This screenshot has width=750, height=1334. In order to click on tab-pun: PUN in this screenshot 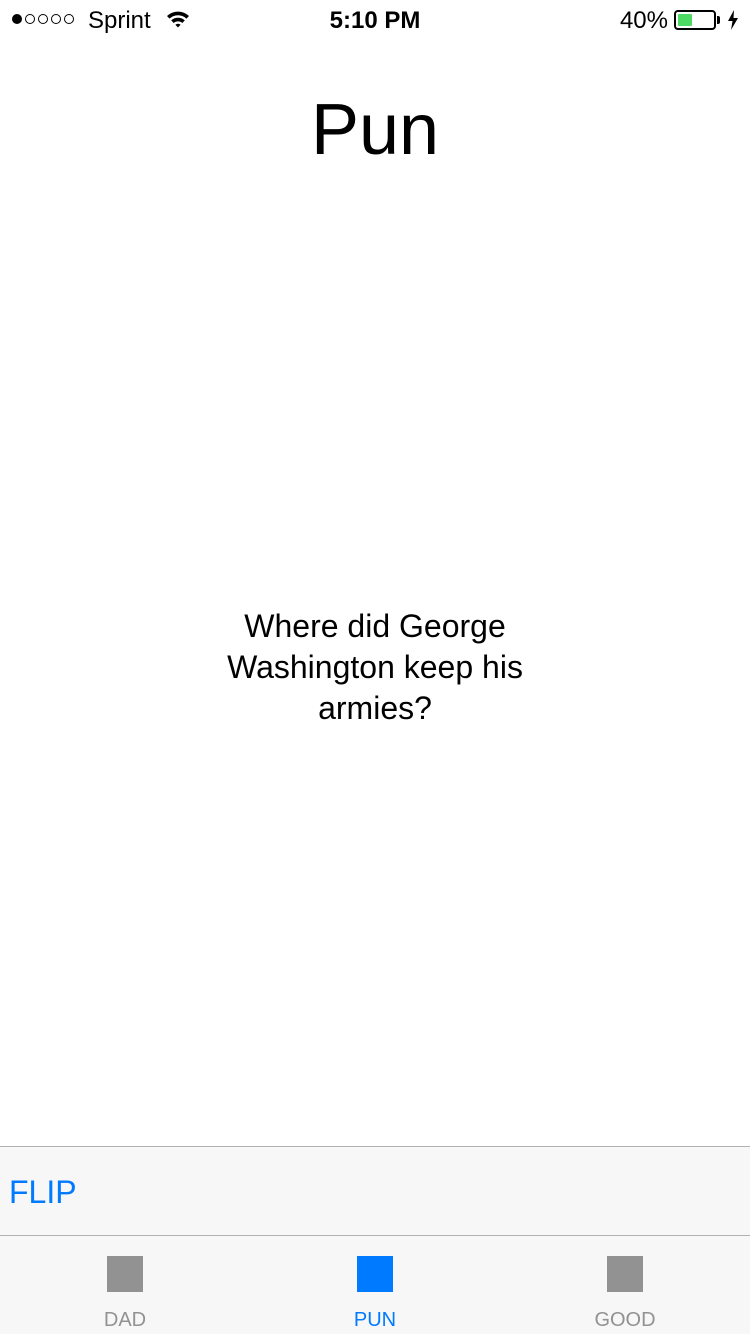, I will do `click(375, 1285)`.